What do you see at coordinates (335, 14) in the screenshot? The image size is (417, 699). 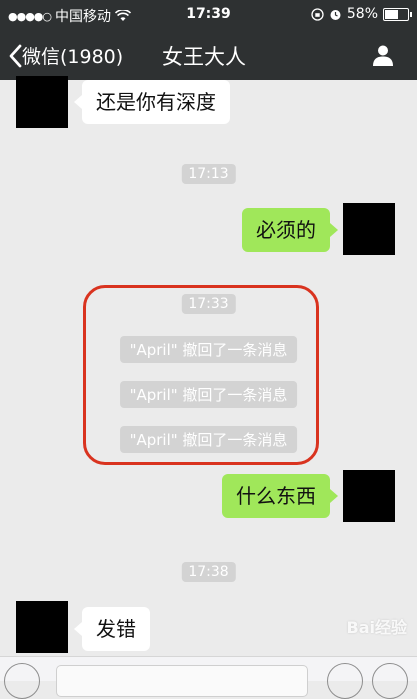 I see `alarm-icon` at bounding box center [335, 14].